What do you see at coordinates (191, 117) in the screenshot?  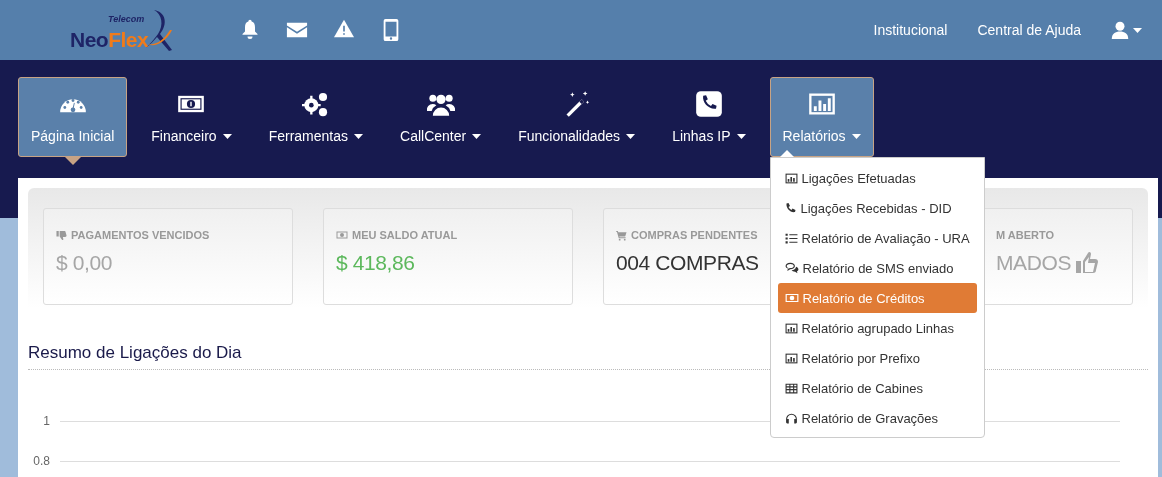 I see `nav-tab: Financeiro` at bounding box center [191, 117].